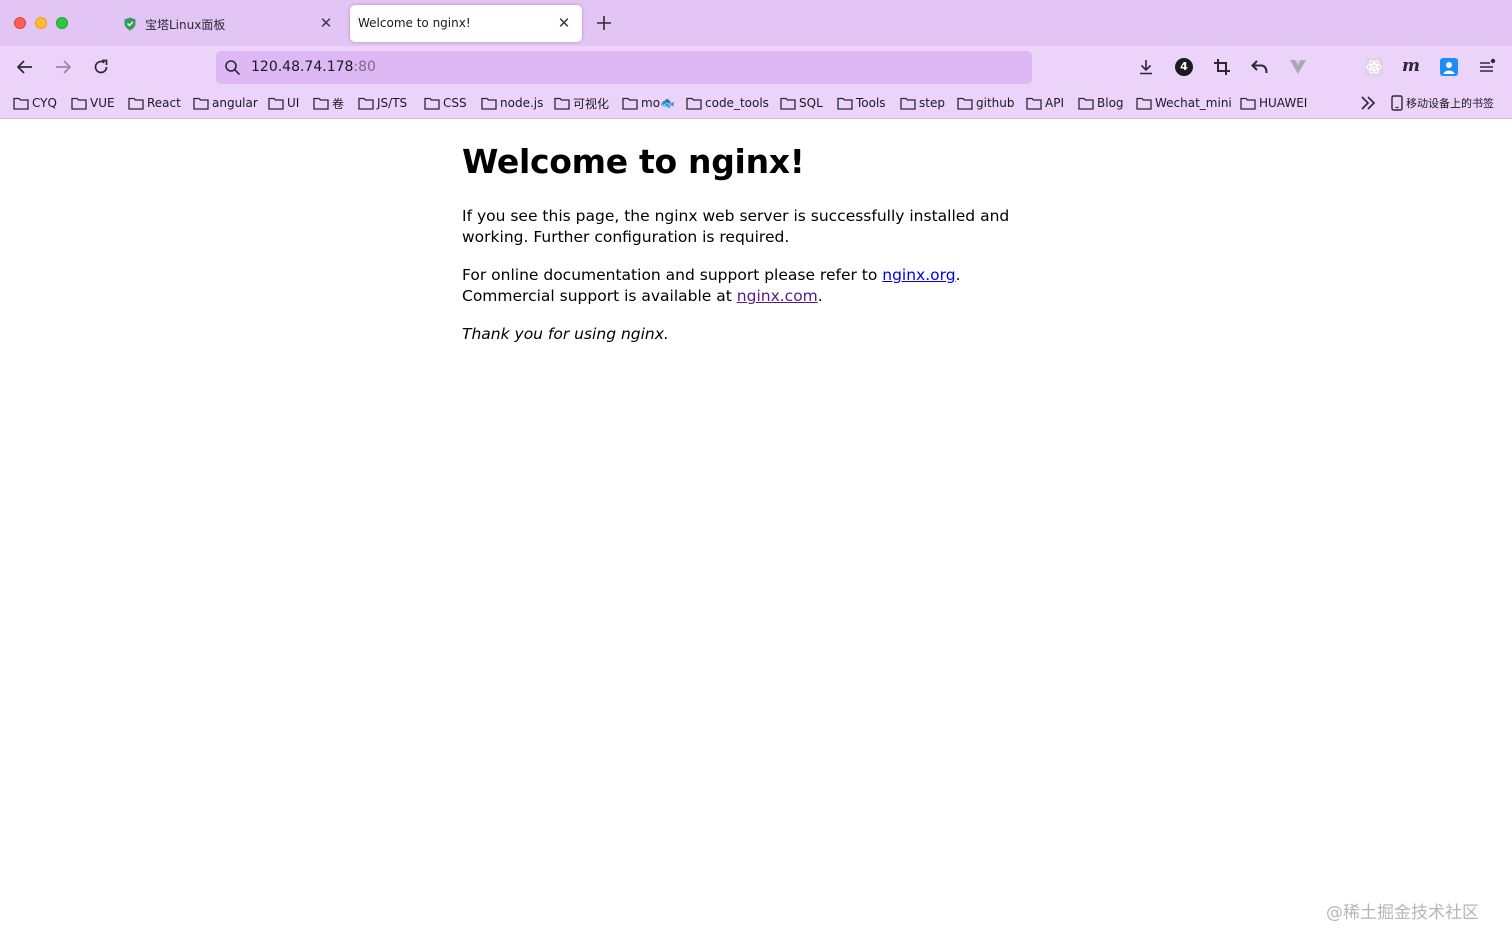 This screenshot has height=945, width=1512. I want to click on bookmark-folder-wechat-mini: Wechat_mini, so click(1184, 103).